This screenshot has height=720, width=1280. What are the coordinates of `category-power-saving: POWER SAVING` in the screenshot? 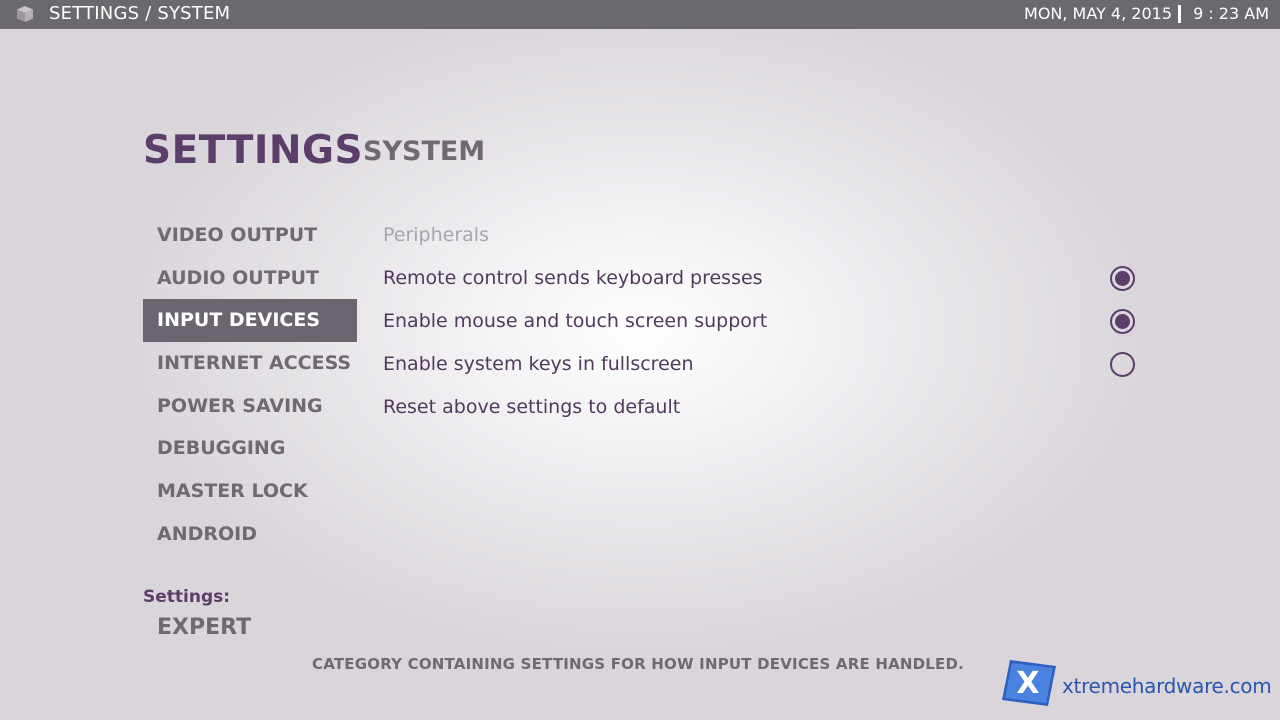 It's located at (250, 406).